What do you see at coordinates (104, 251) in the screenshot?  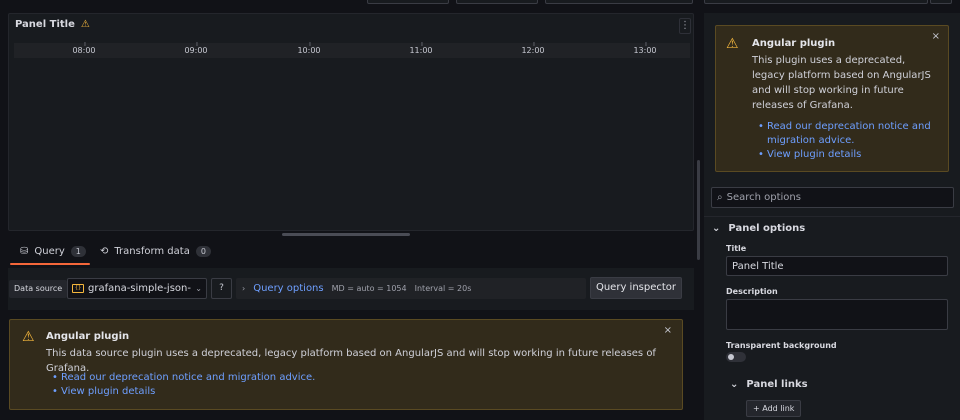 I see `transform-icon: ⟲` at bounding box center [104, 251].